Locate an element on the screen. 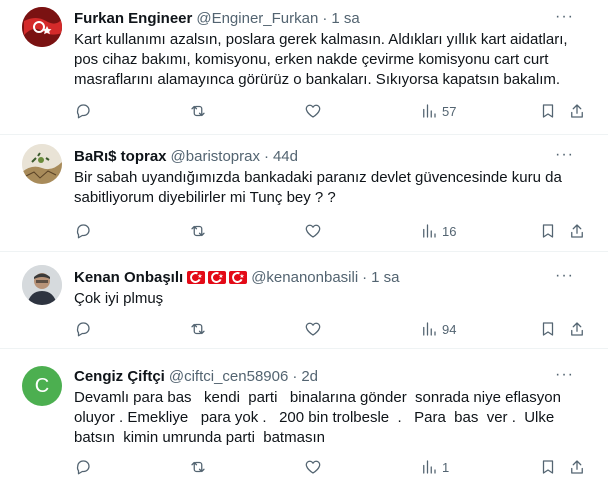  display-name: BaRı$ toprax is located at coordinates (120, 156).